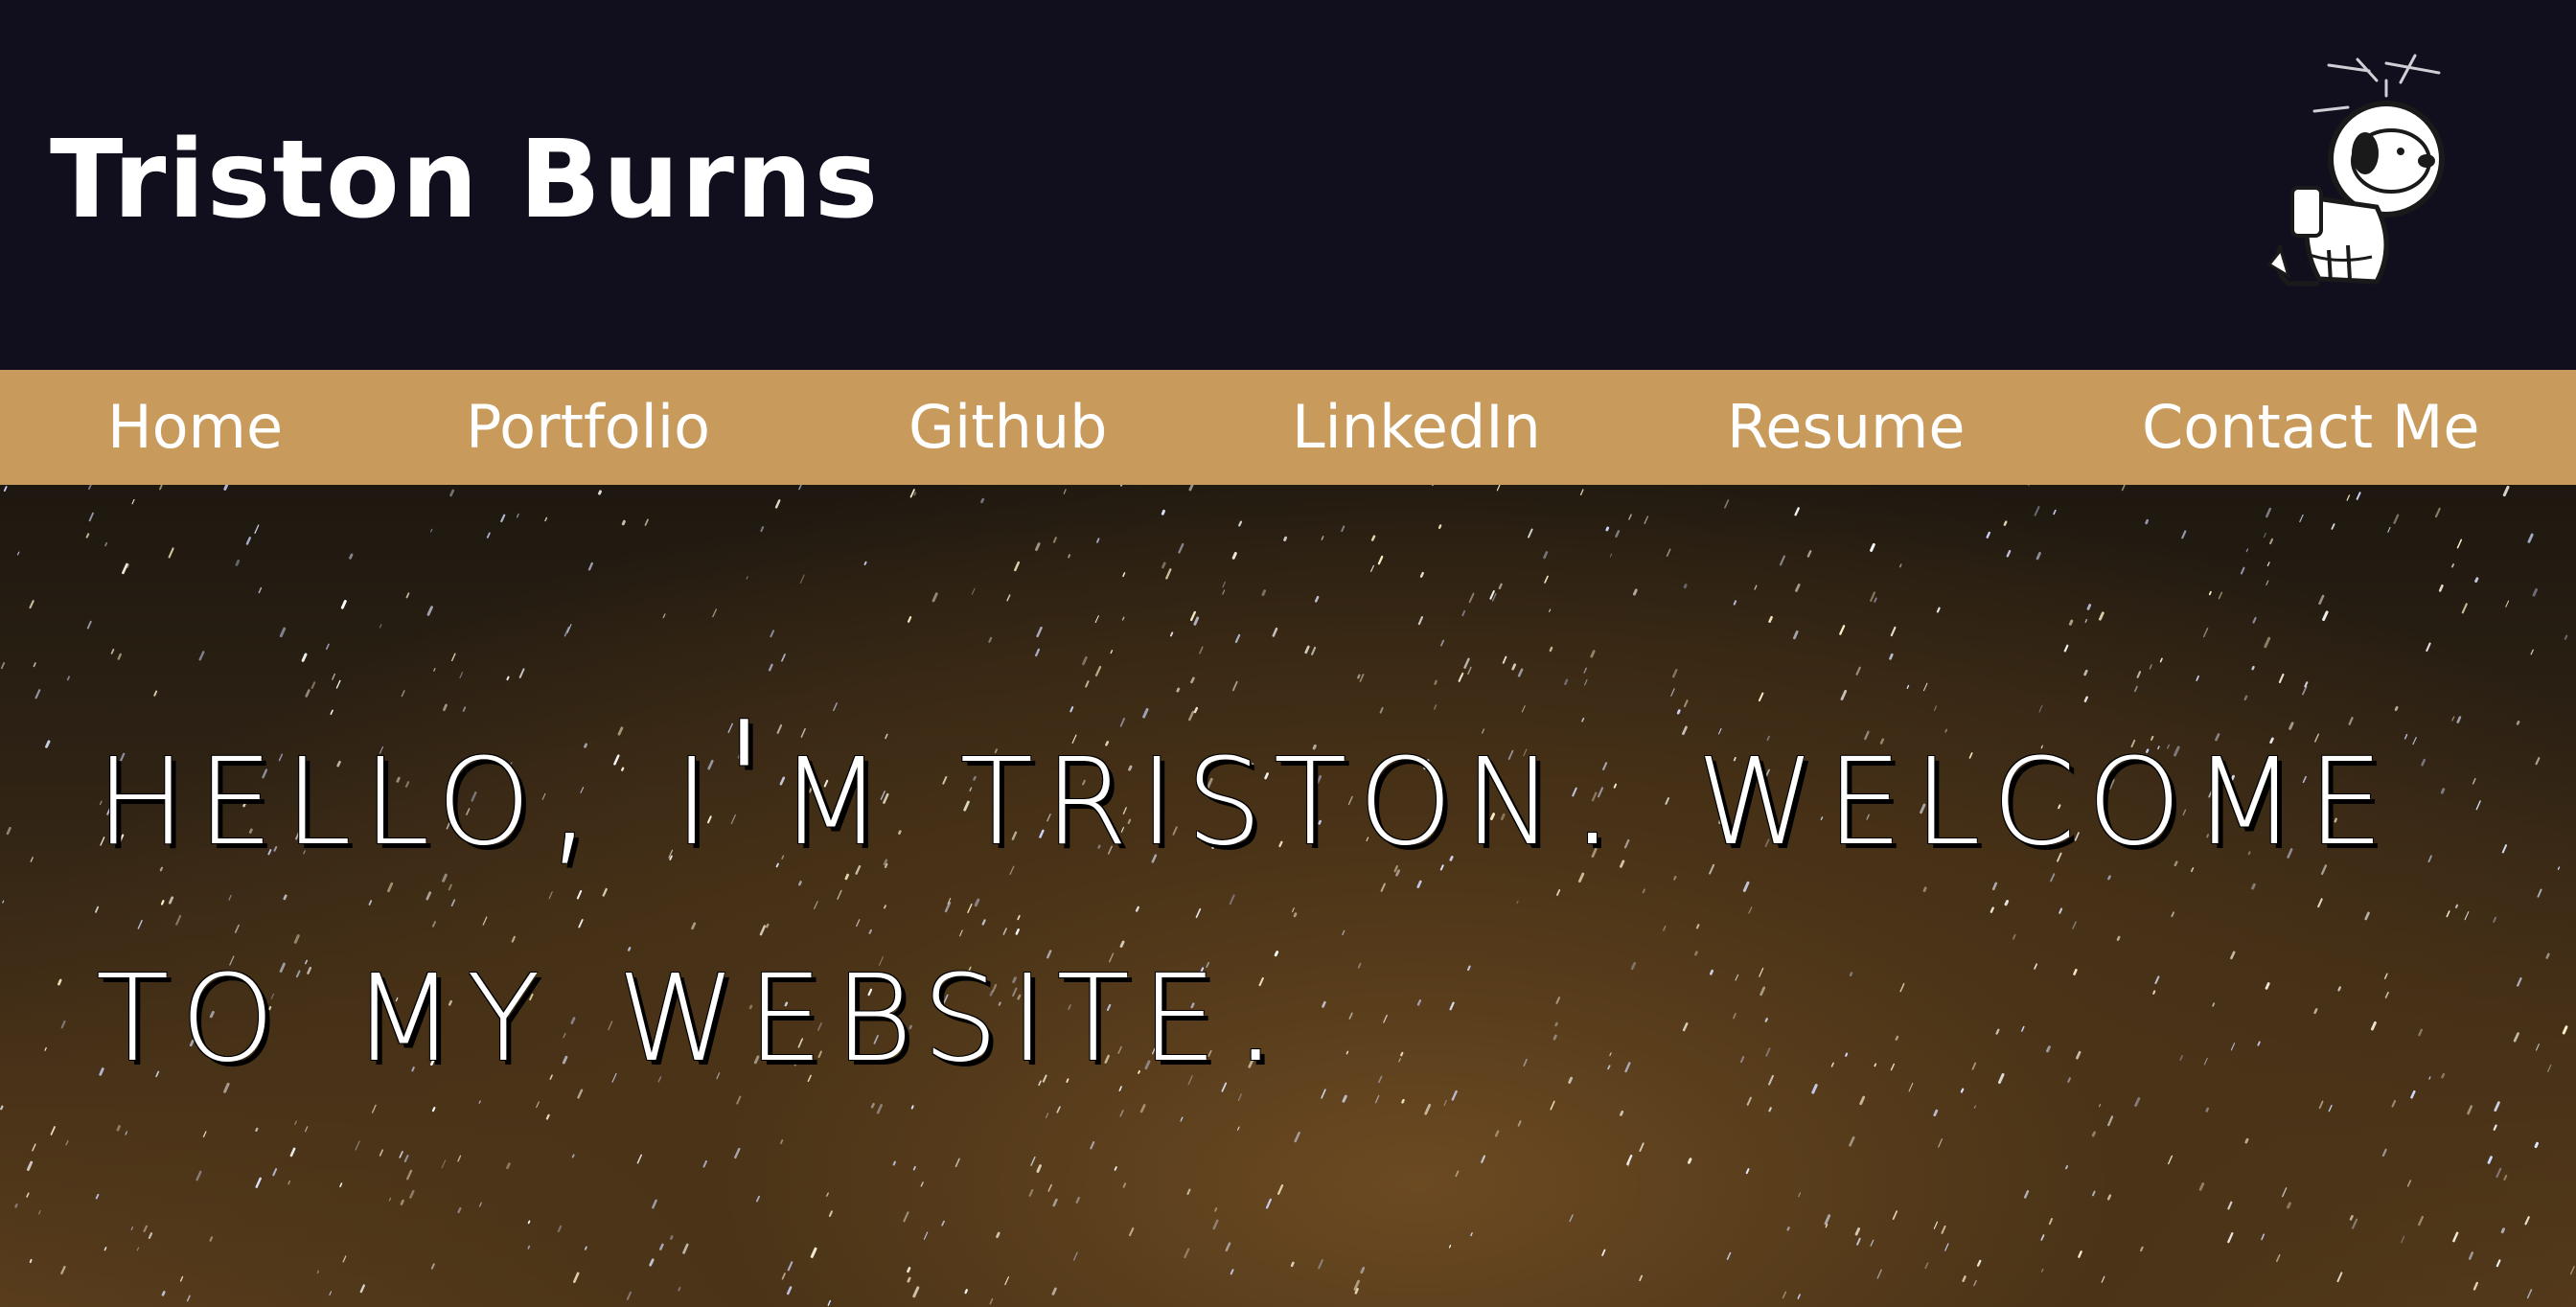 The height and width of the screenshot is (1307, 2576). What do you see at coordinates (2355, 170) in the screenshot?
I see `astronaut-dog-icon` at bounding box center [2355, 170].